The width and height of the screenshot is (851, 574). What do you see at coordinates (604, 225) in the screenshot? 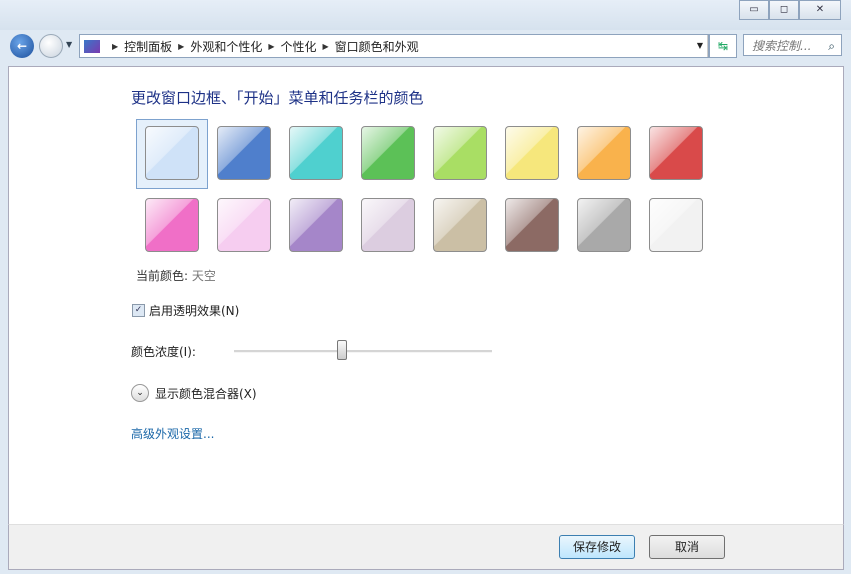
I see `color-swatch-slate` at bounding box center [604, 225].